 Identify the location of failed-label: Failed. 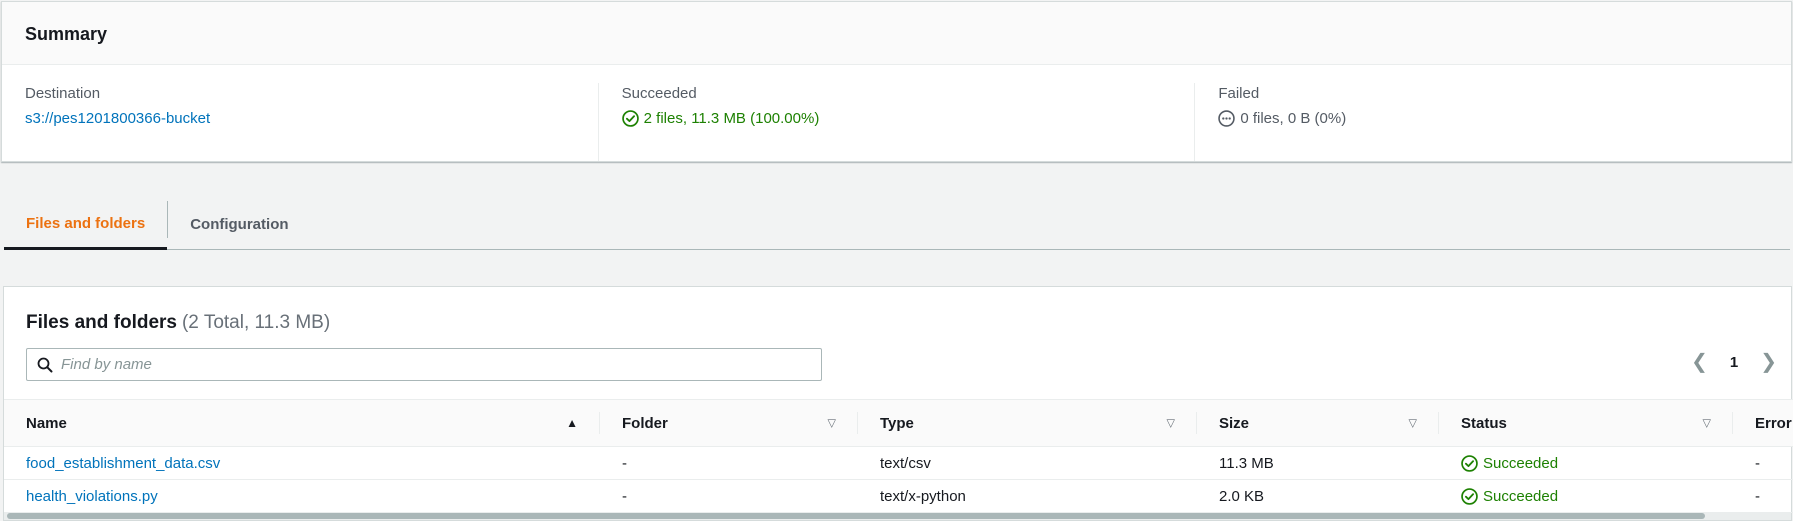
(1239, 93).